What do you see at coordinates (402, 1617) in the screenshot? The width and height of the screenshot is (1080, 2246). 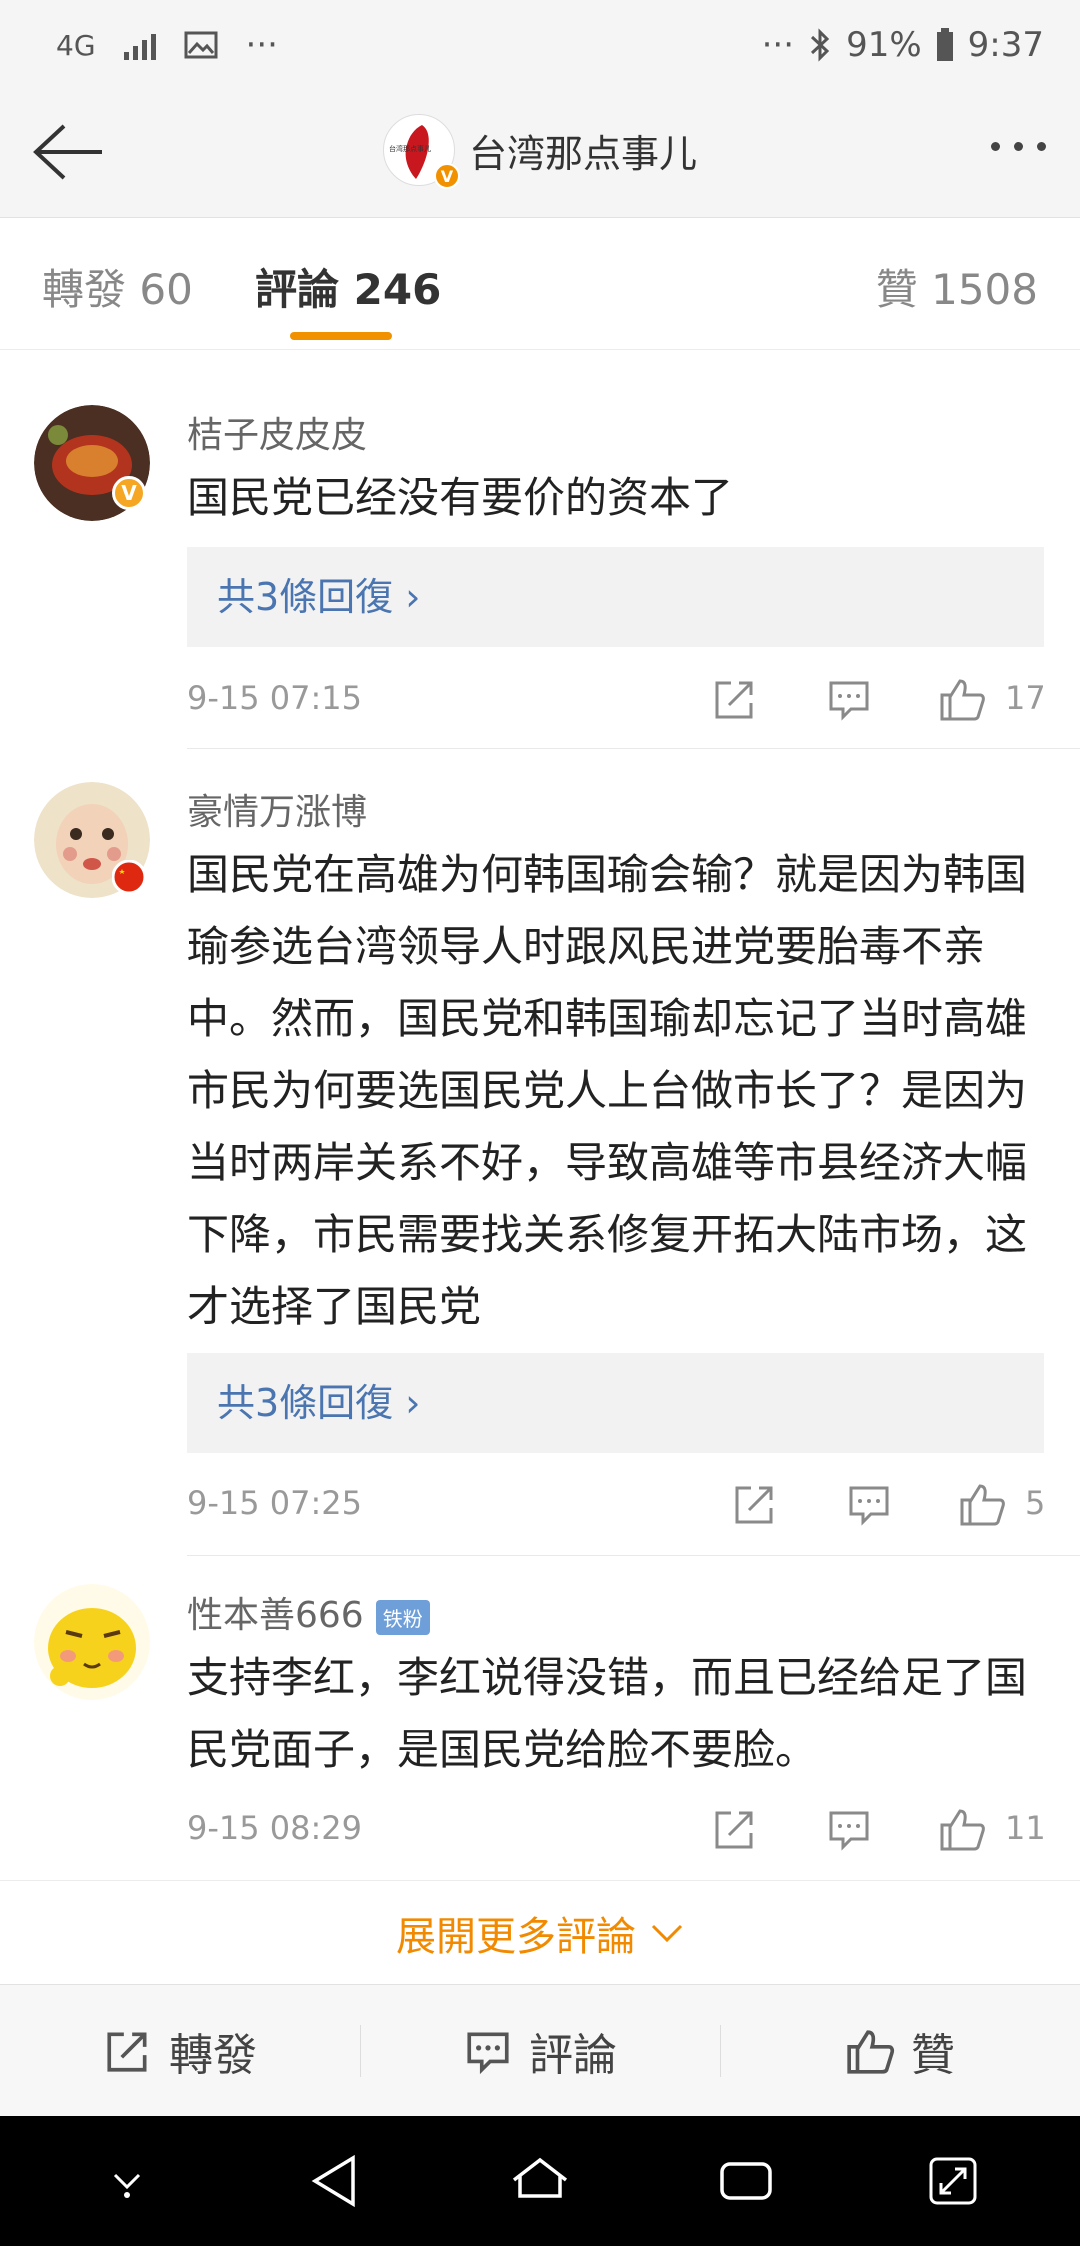 I see `fan-badge: 铁粉` at bounding box center [402, 1617].